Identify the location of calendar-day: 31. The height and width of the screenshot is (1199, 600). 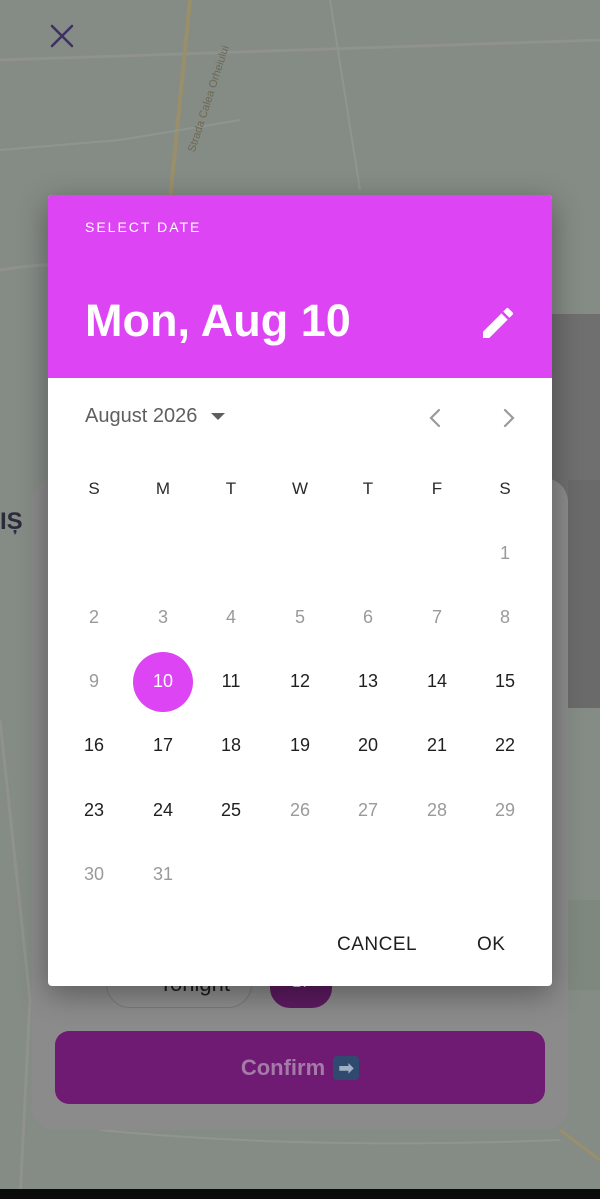
(163, 874).